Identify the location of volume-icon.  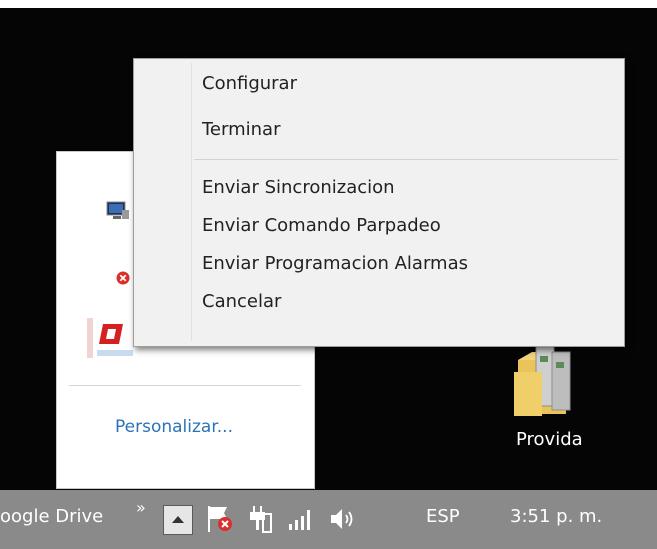
(343, 521).